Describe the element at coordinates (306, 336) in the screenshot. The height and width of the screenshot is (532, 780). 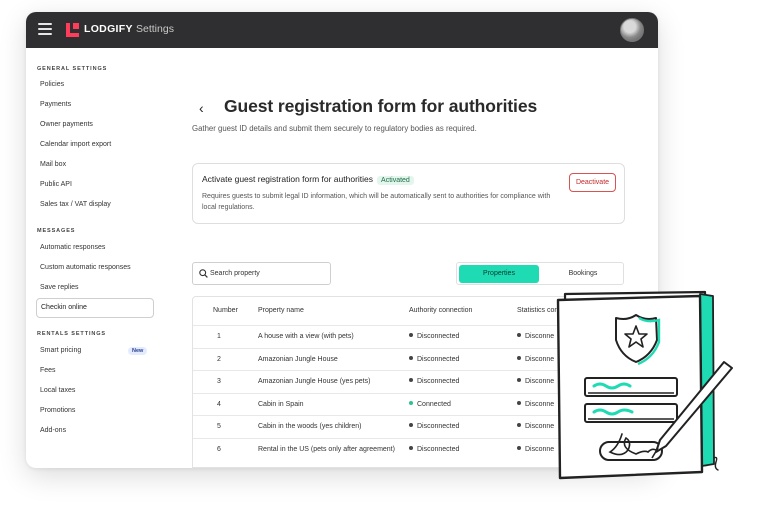
I see `cell-property-name: A house with a view (with pets)` at that location.